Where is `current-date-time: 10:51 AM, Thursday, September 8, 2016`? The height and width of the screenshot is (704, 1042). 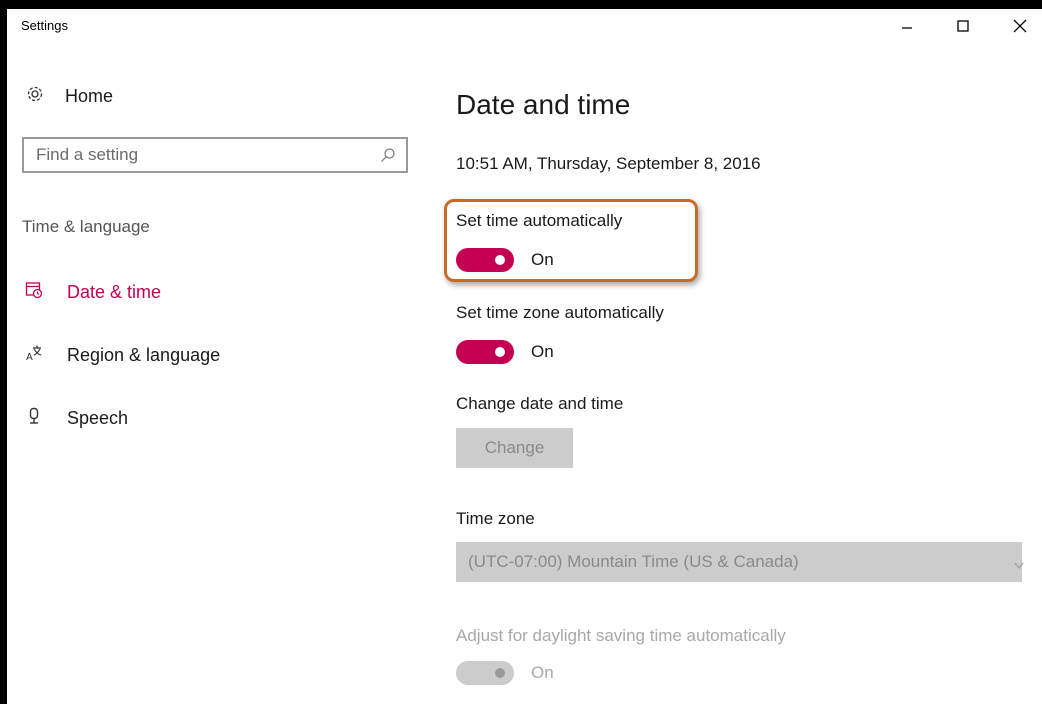 current-date-time: 10:51 AM, Thursday, September 8, 2016 is located at coordinates (608, 163).